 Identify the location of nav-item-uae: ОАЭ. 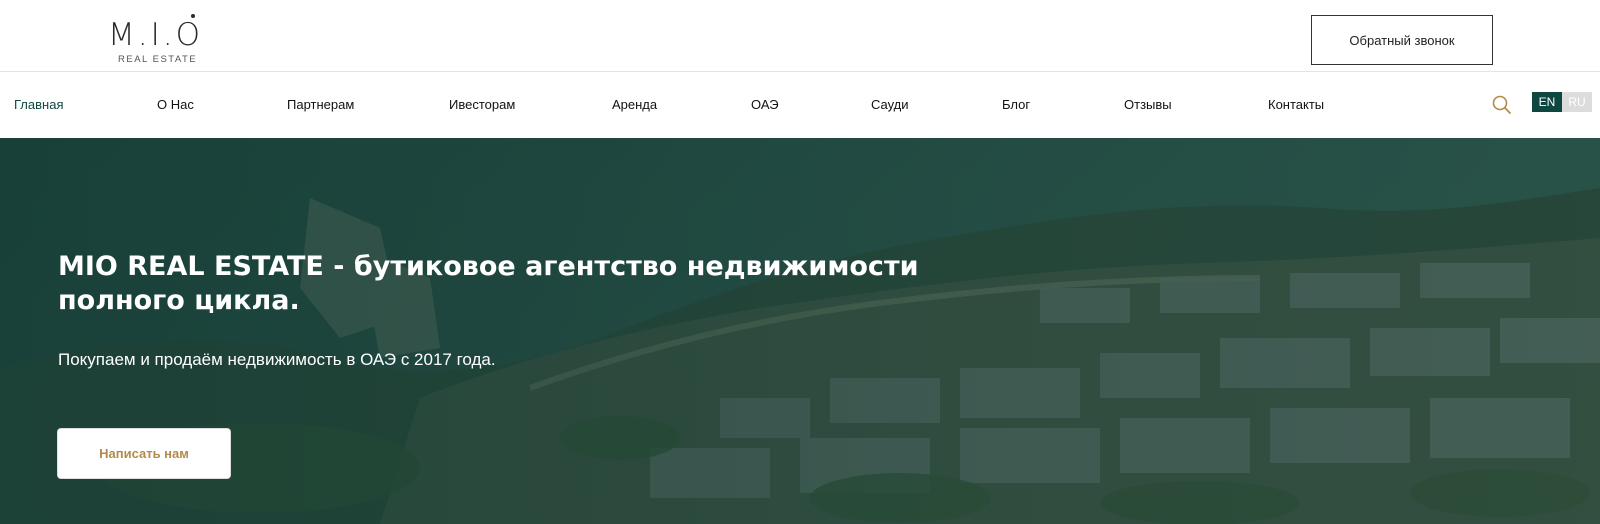
(765, 105).